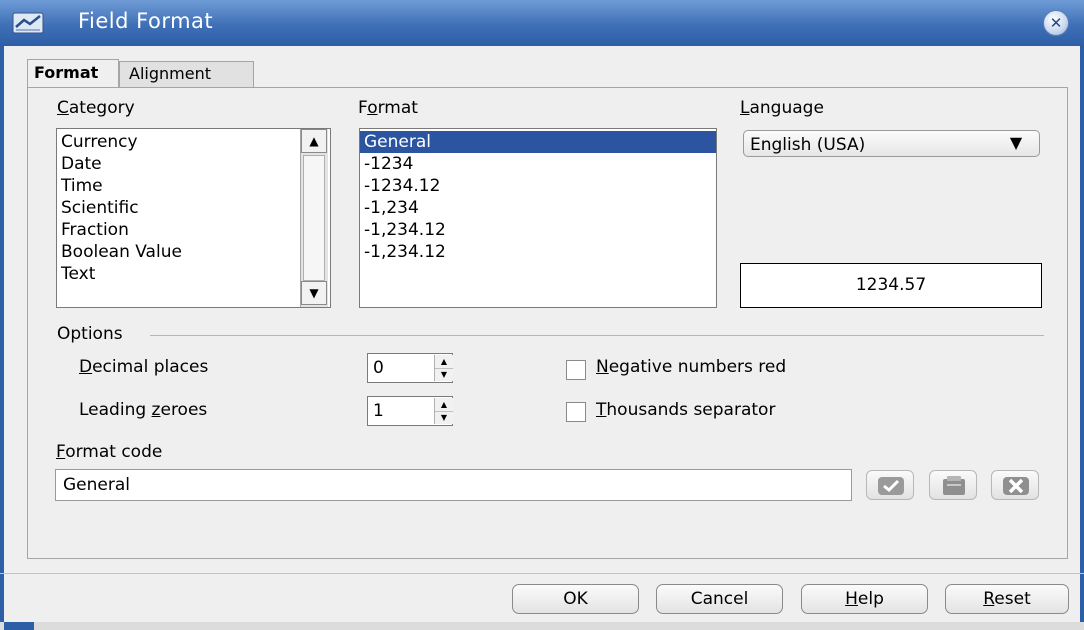 This screenshot has height=630, width=1084. I want to click on language-dropdown: English (USA) ▼, so click(891, 143).